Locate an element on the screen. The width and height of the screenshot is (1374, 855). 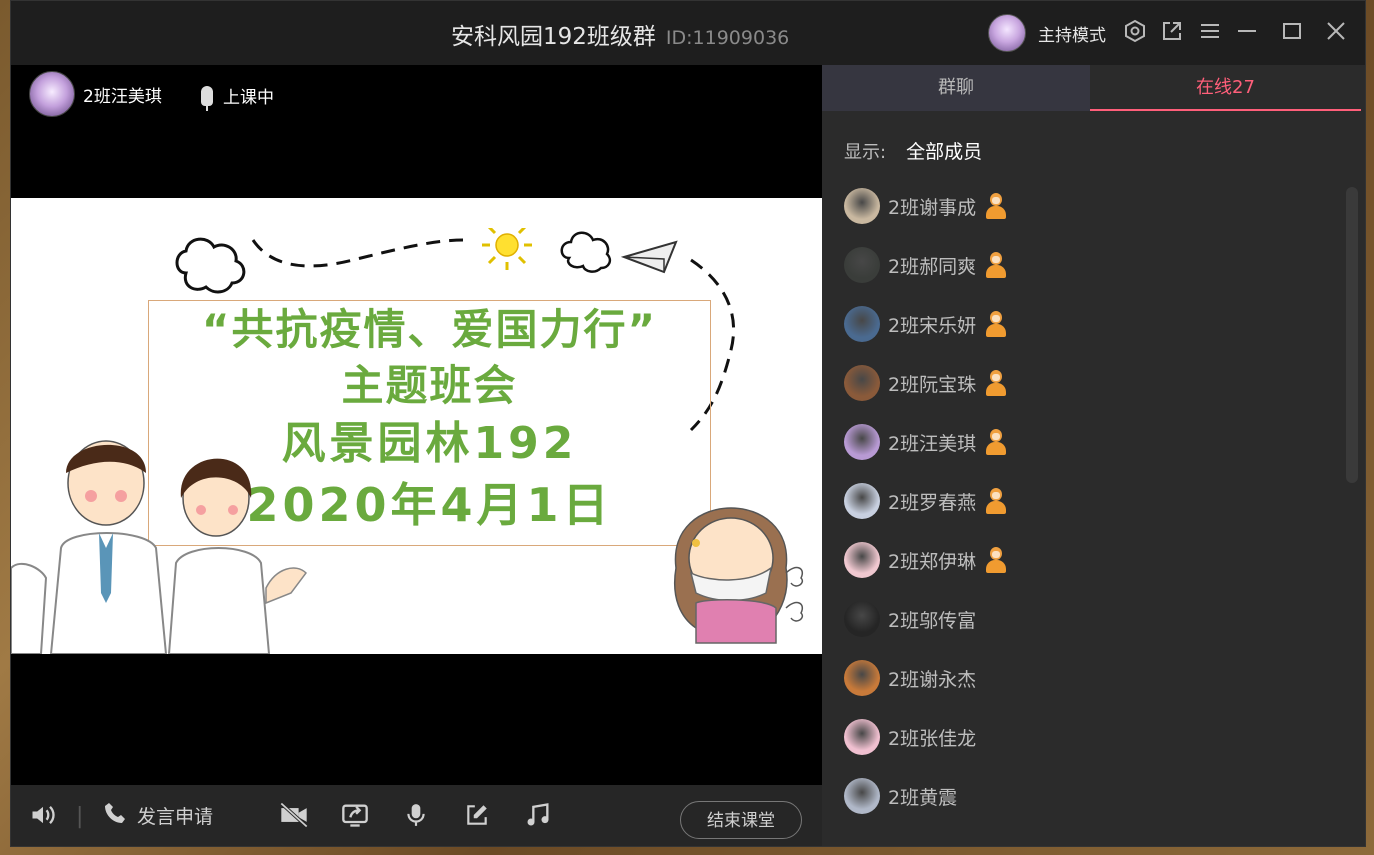
window-title: 安科风园192班级群 ID:11909036 is located at coordinates (620, 33).